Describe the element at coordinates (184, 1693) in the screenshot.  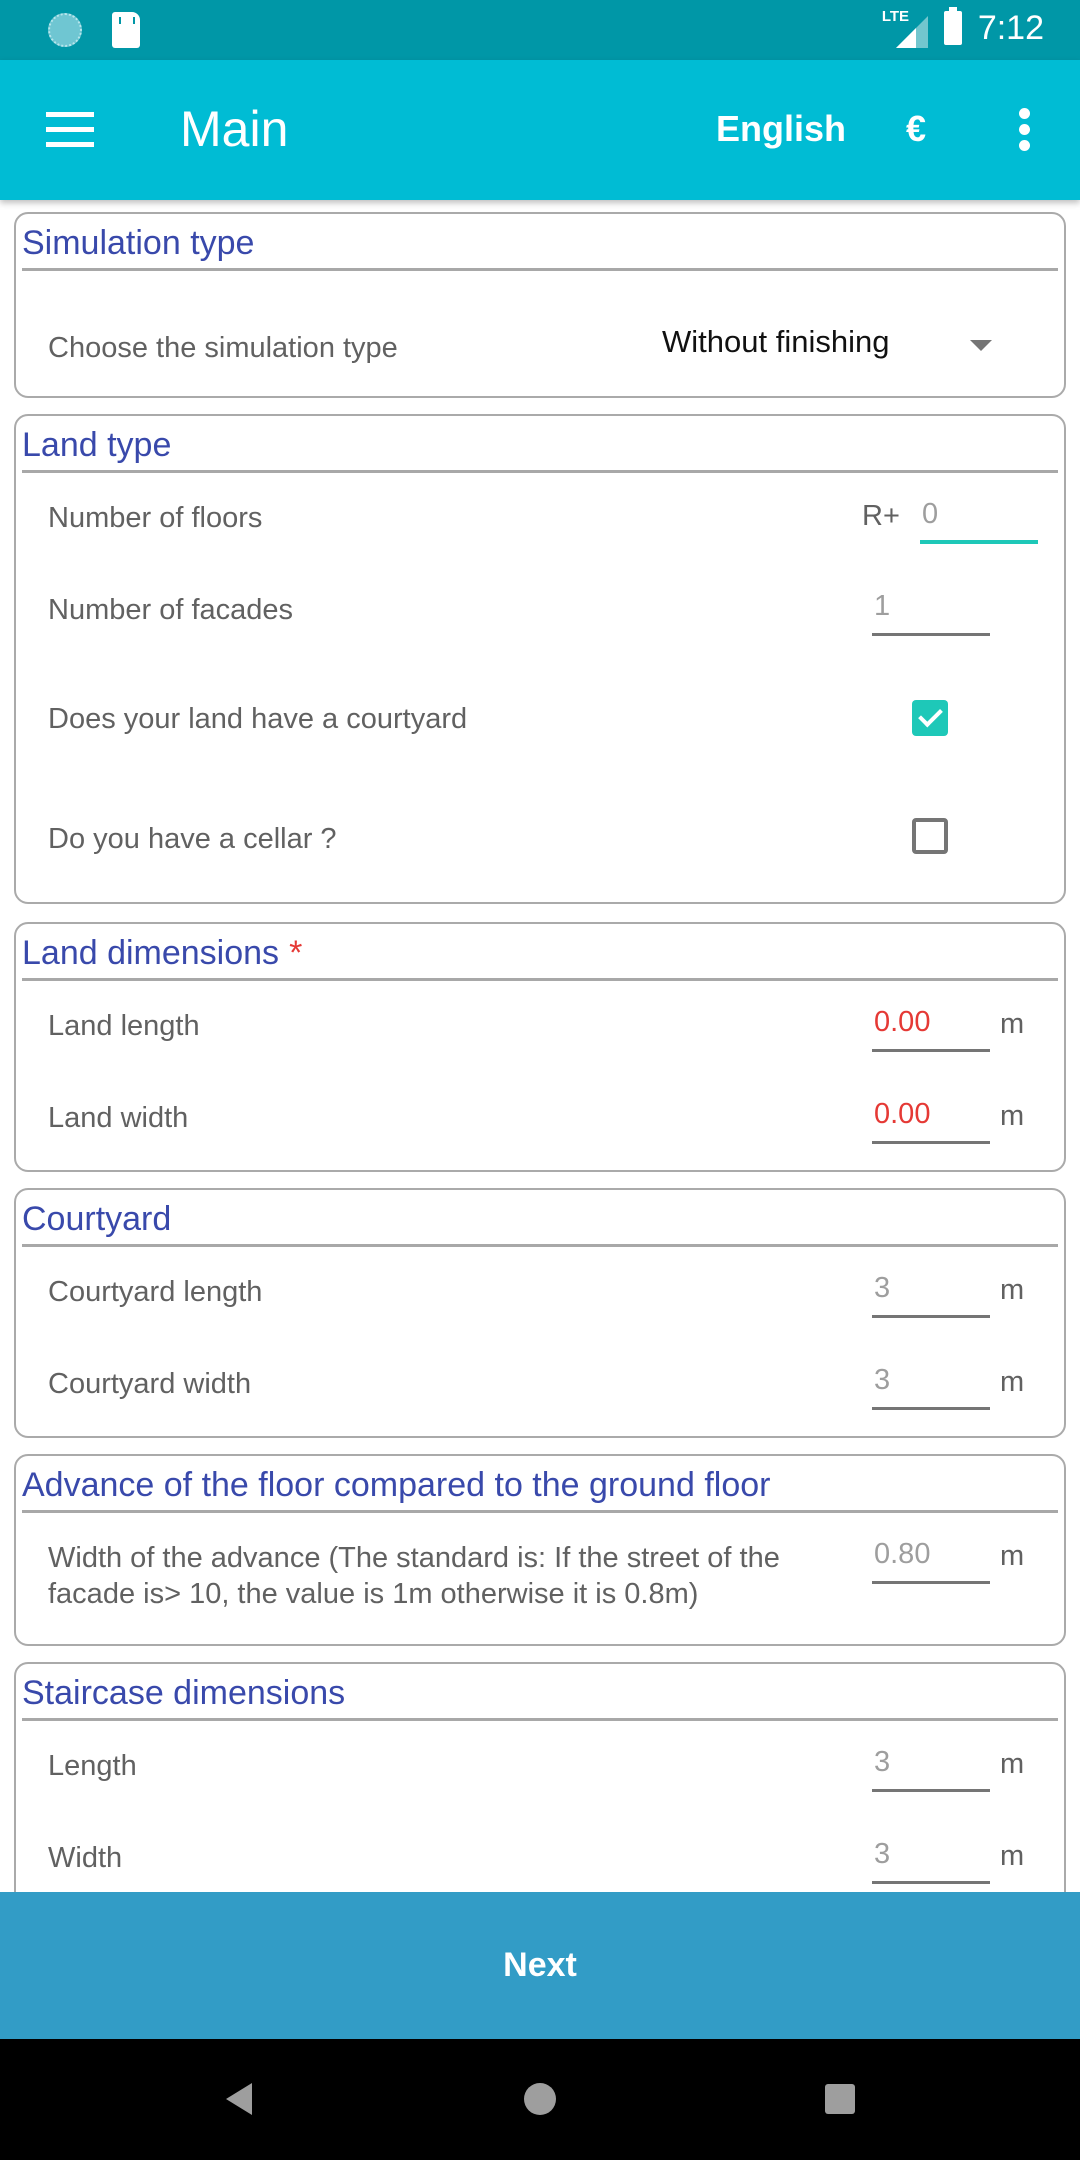
I see `section-title: Staircase dimensions` at that location.